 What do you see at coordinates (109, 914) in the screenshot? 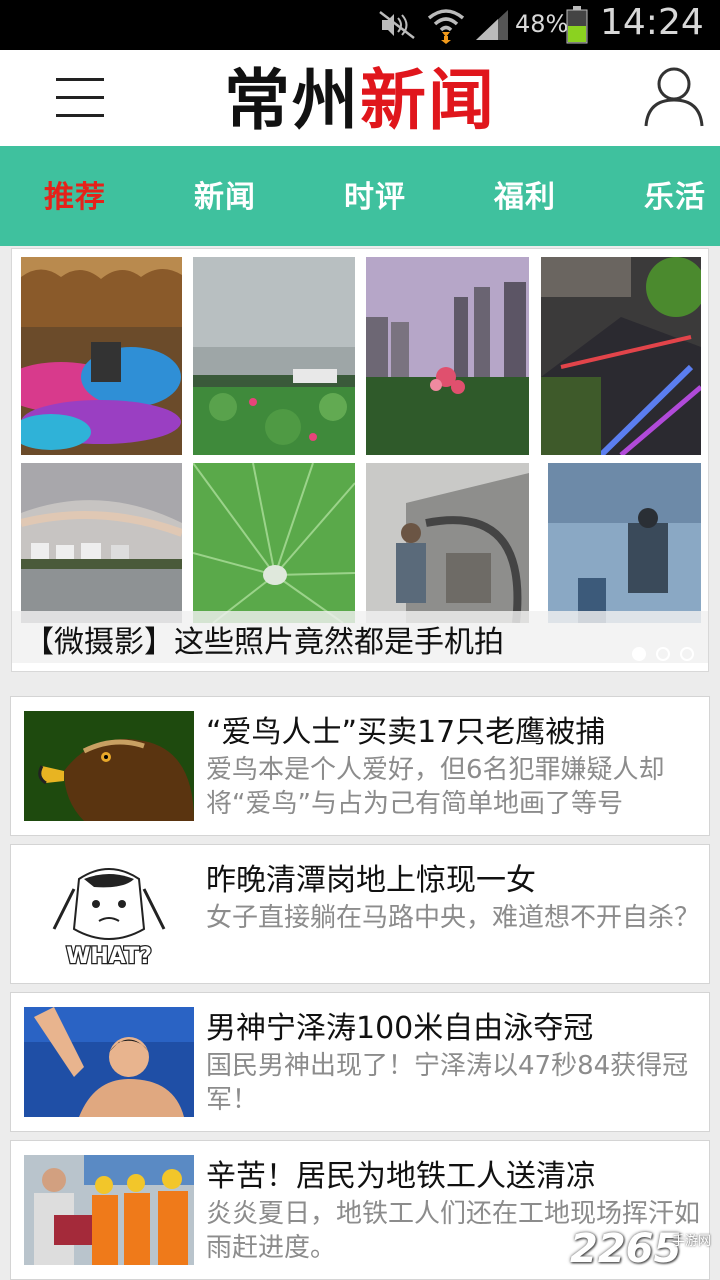
I see `news-thumb-meme: WHAT?` at bounding box center [109, 914].